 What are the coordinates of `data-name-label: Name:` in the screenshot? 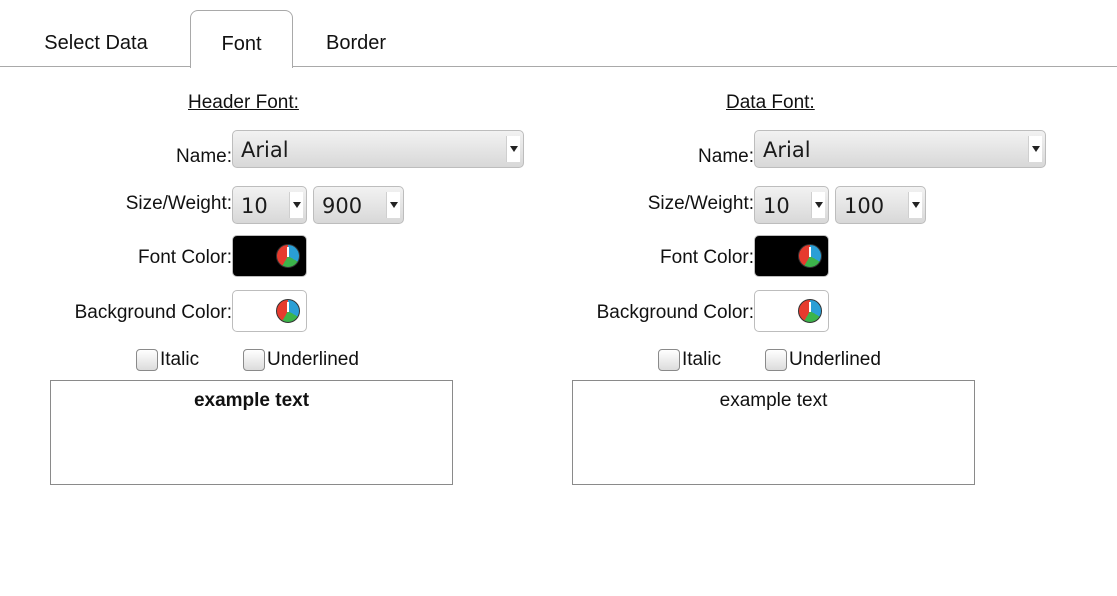 It's located at (726, 156).